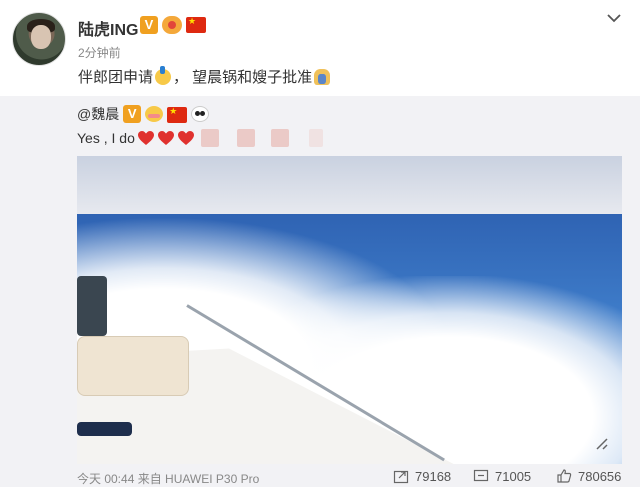  Describe the element at coordinates (481, 475) in the screenshot. I see `comment-icon` at that location.